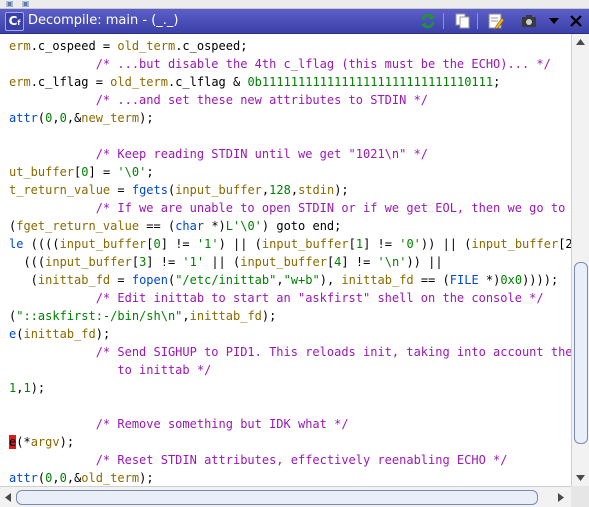 This screenshot has width=589, height=507. I want to click on code-token: le, so click(16, 244).